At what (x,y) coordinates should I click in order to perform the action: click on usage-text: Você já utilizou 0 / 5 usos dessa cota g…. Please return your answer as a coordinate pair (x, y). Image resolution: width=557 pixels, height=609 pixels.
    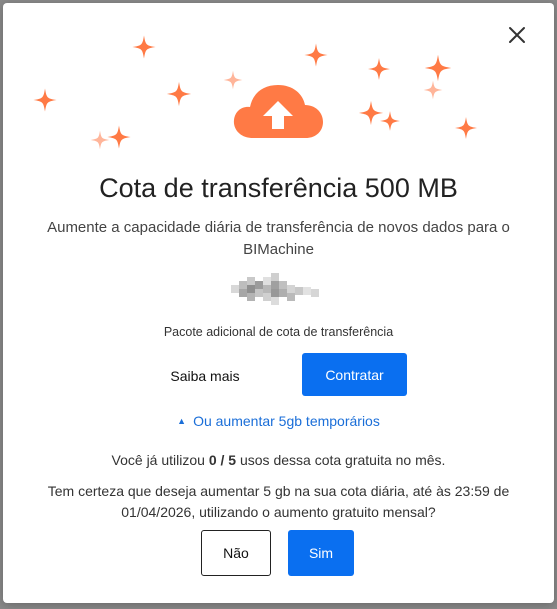
    Looking at the image, I should click on (278, 460).